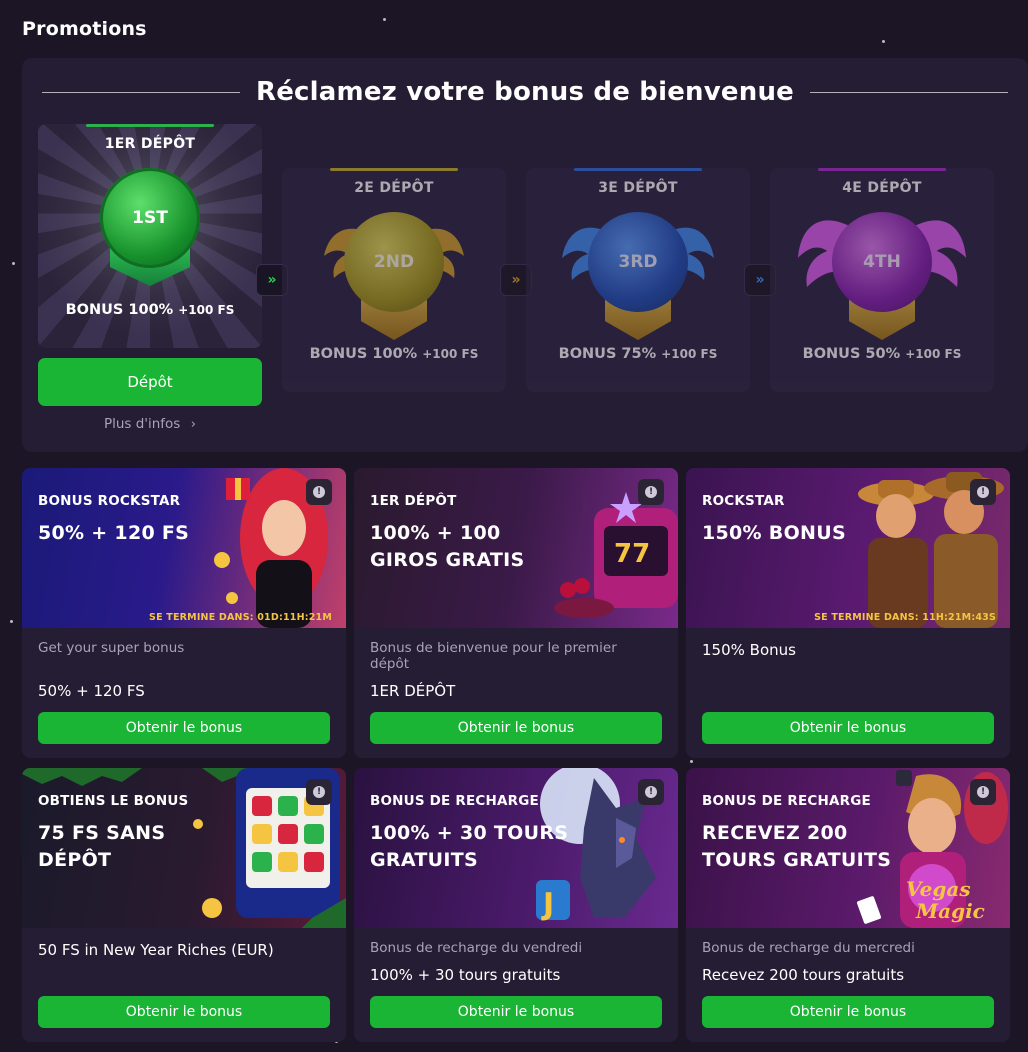 Image resolution: width=1028 pixels, height=1052 pixels. I want to click on promo-banner: OBTIENS LE BONUS 75 FS SANS DÉPÔT !, so click(184, 848).